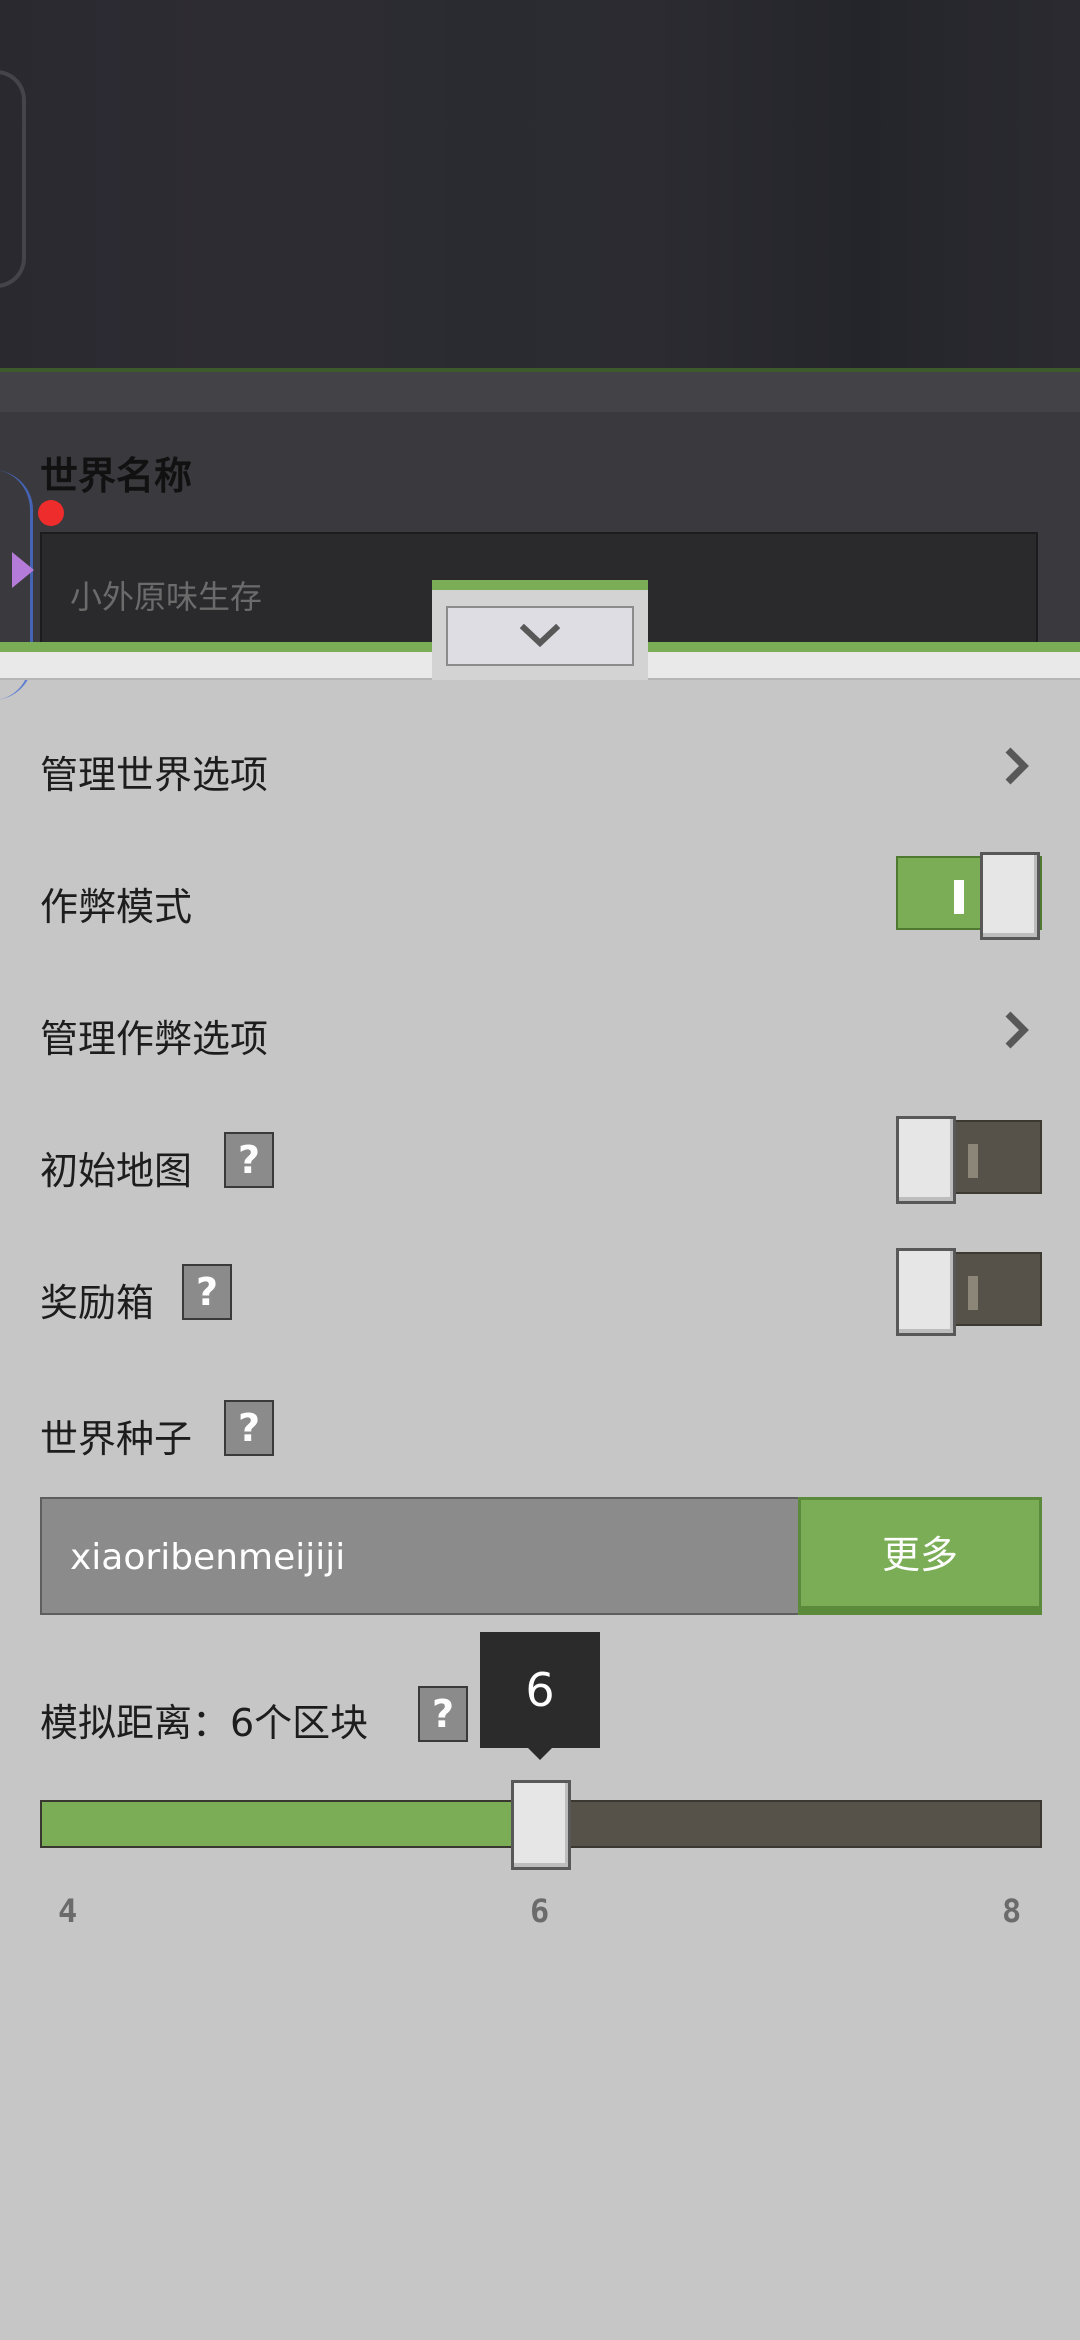 The image size is (1080, 2340). Describe the element at coordinates (920, 1556) in the screenshot. I see `seed-more-button: 更多` at that location.